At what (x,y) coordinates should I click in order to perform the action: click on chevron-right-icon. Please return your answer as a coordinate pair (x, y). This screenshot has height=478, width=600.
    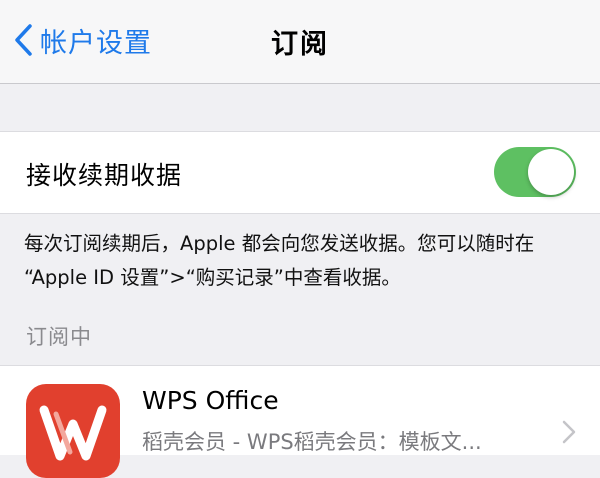
    Looking at the image, I should click on (569, 432).